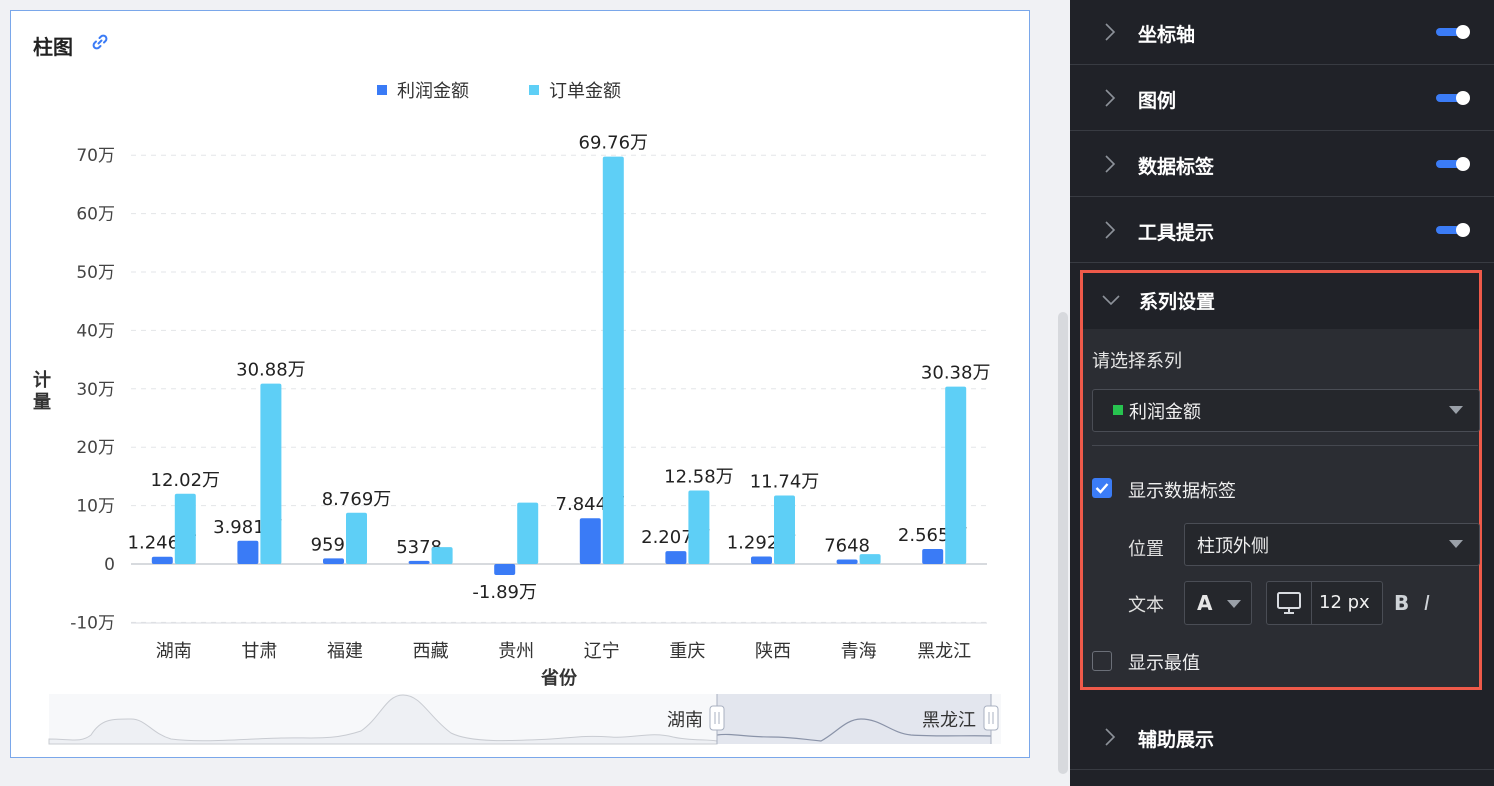 This screenshot has height=786, width=1494. What do you see at coordinates (516, 651) in the screenshot?
I see `x-tick-label: 贵州` at bounding box center [516, 651].